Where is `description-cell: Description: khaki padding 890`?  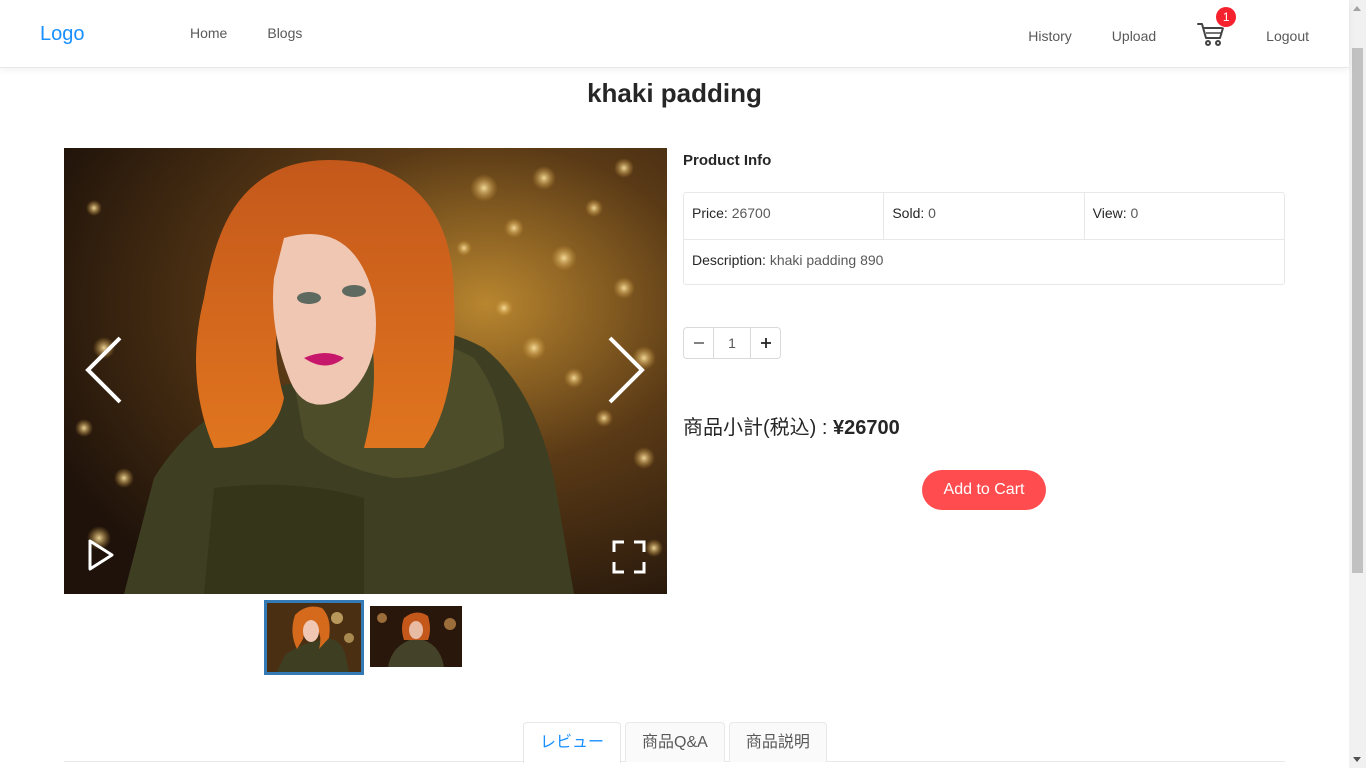
description-cell: Description: khaki padding 890 is located at coordinates (984, 262).